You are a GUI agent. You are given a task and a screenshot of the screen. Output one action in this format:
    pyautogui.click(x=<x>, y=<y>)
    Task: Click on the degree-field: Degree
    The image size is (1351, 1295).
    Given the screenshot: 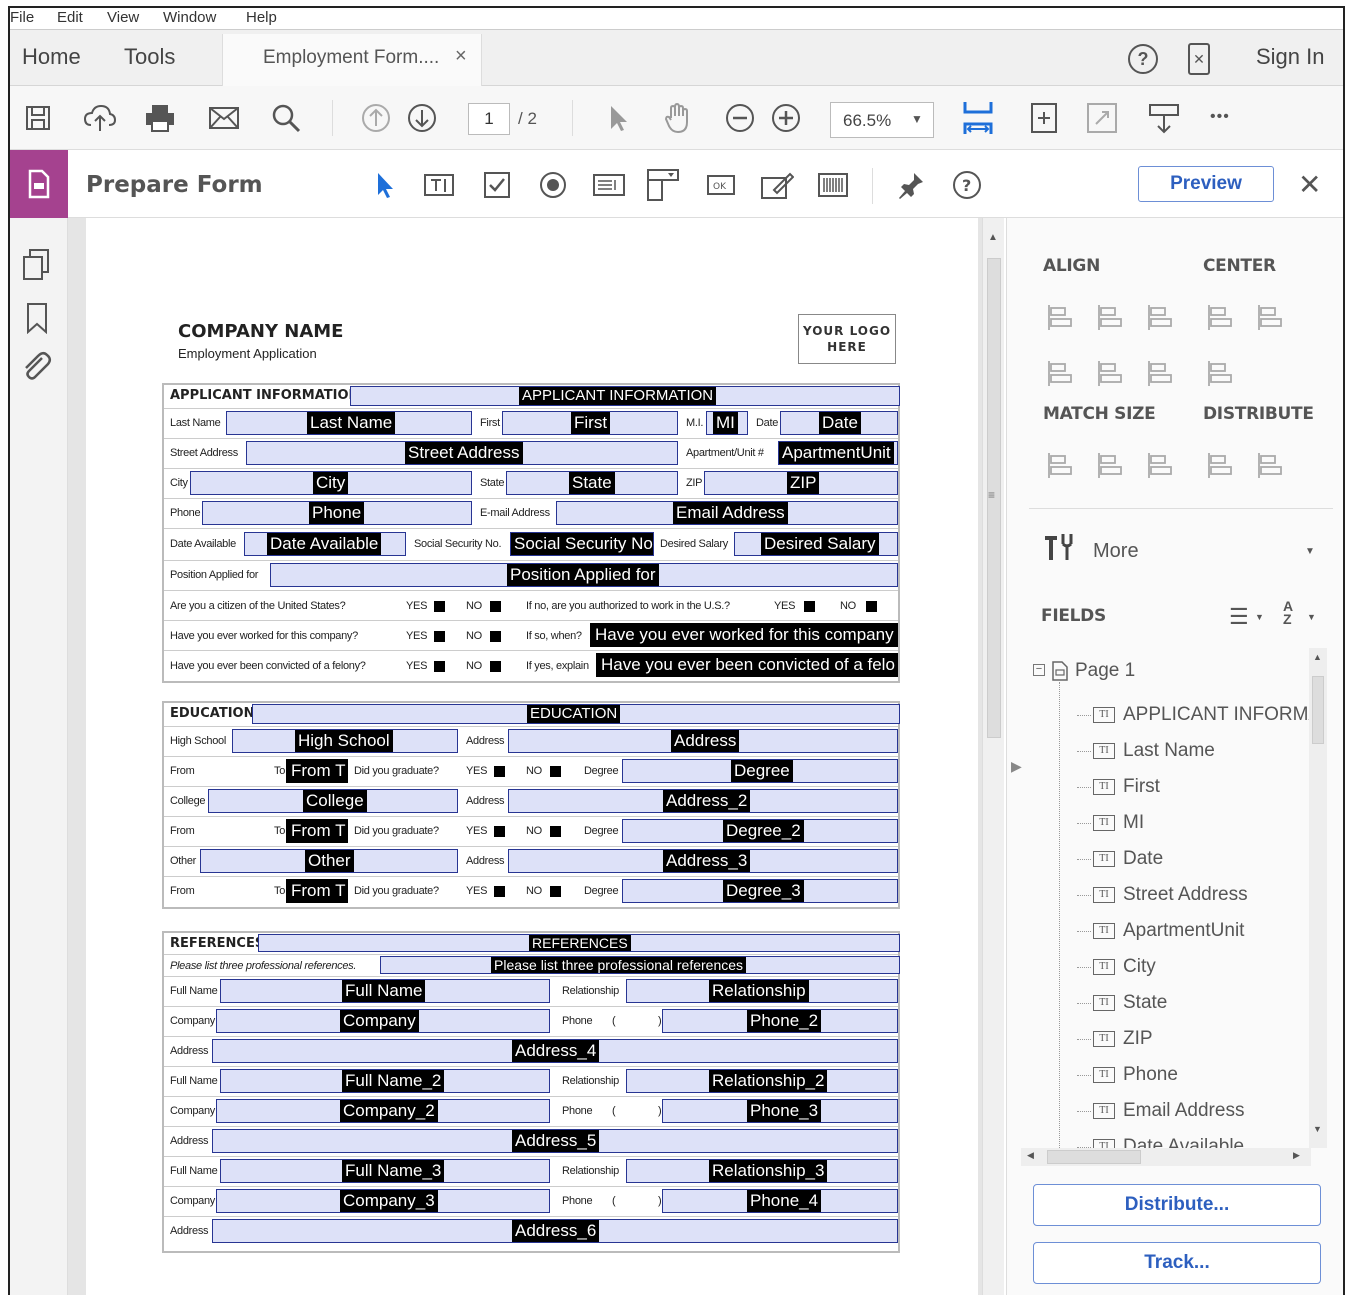 What is the action you would take?
    pyautogui.click(x=760, y=771)
    